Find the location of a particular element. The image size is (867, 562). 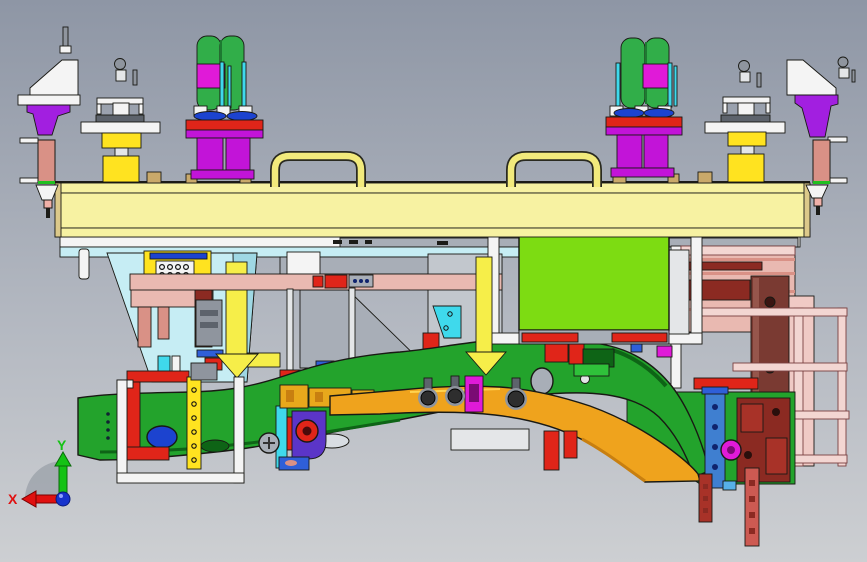

gauge-strip is located at coordinates (752, 507).